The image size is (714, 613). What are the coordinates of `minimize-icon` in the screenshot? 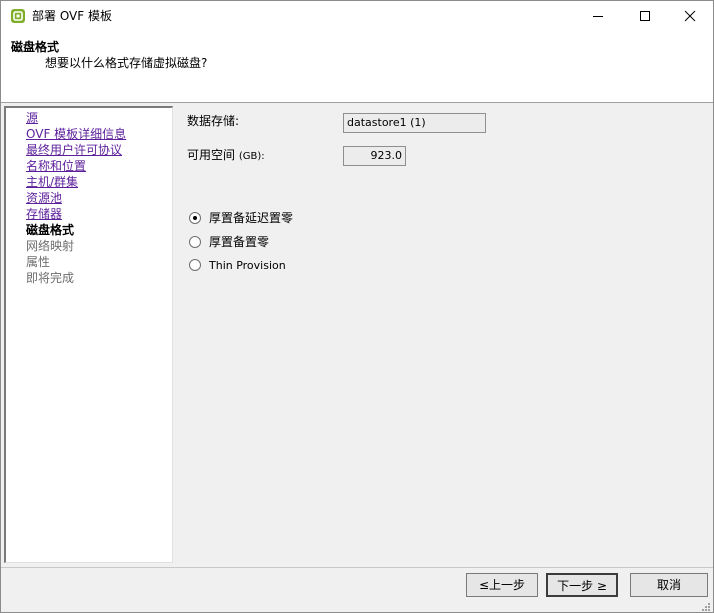 It's located at (598, 16).